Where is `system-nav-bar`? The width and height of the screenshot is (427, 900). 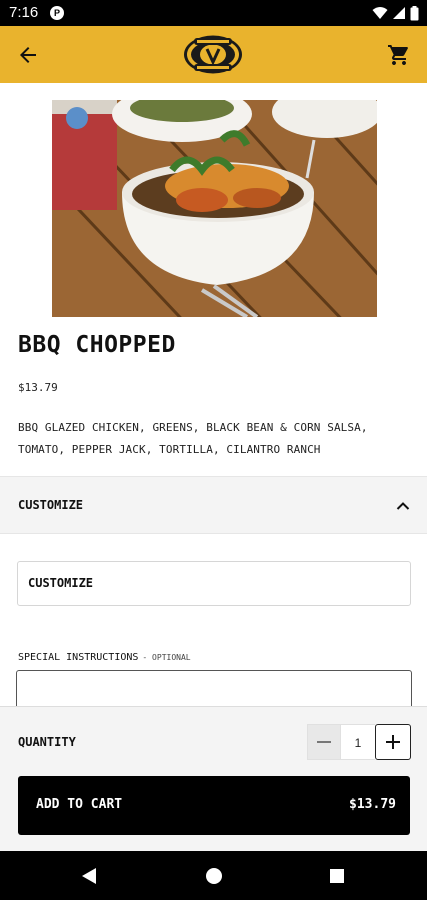
system-nav-bar is located at coordinates (213, 875).